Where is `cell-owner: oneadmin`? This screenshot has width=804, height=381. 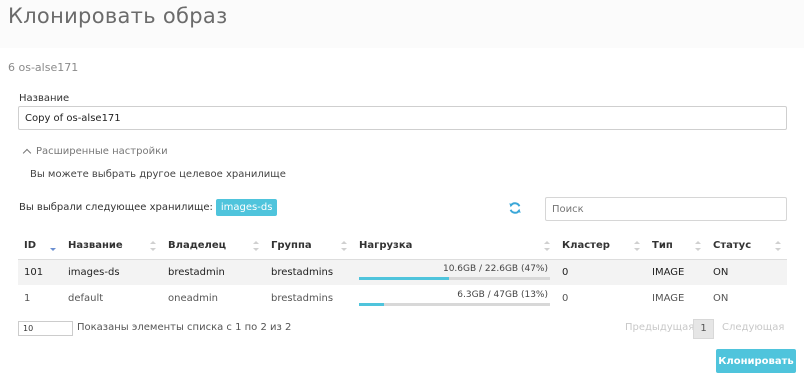 cell-owner: oneadmin is located at coordinates (193, 298).